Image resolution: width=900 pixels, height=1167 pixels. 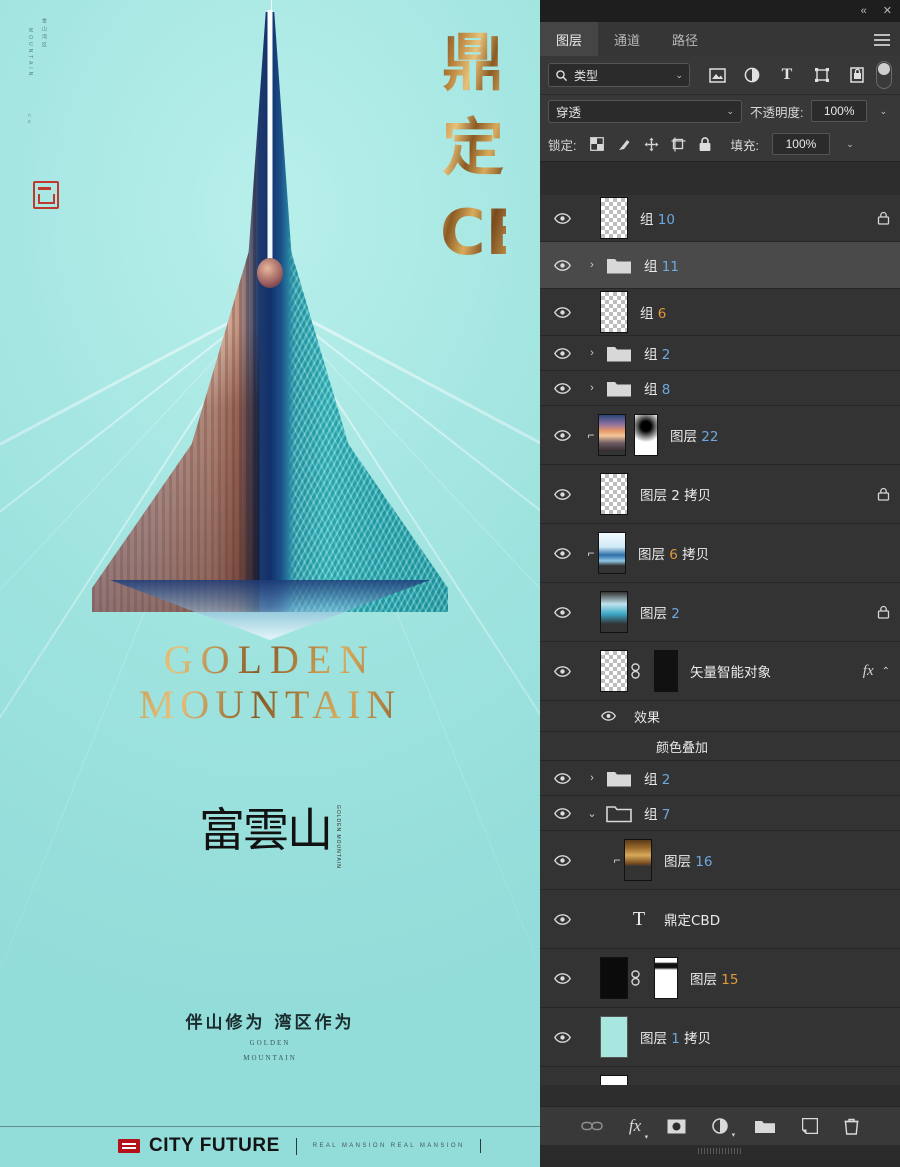 I want to click on layer-row-group-2b: › 组 2, so click(x=720, y=778).